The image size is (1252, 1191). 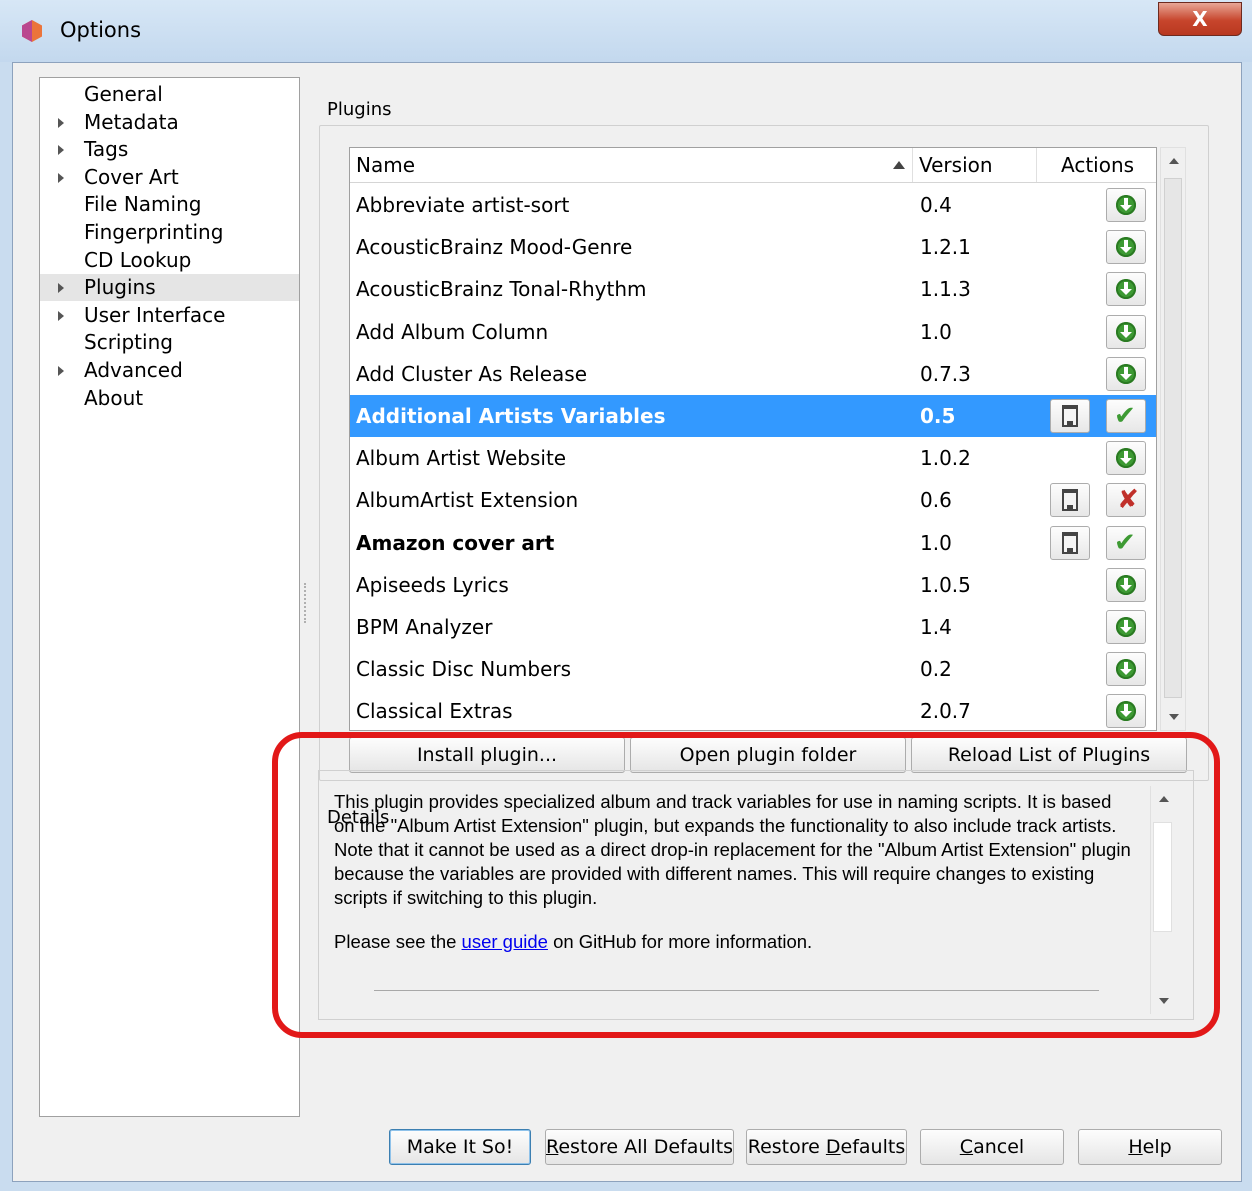 I want to click on restore-defaults-button: Restore Defaults, so click(x=826, y=1147).